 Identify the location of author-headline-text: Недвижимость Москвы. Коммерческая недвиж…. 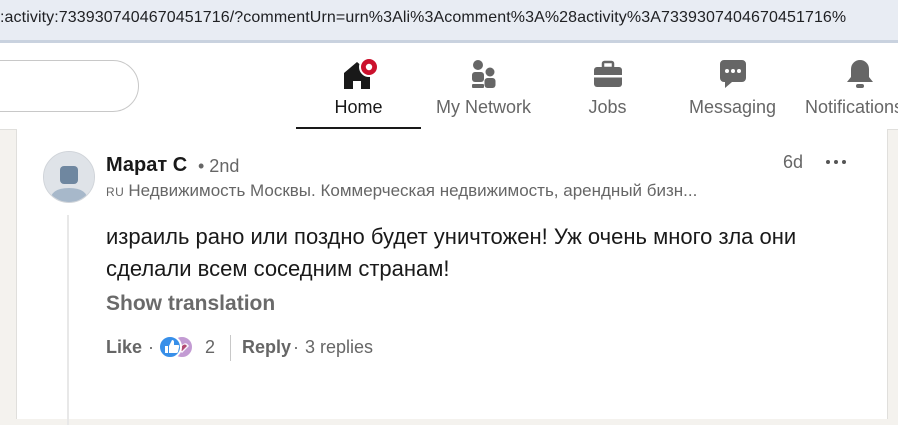
(413, 190).